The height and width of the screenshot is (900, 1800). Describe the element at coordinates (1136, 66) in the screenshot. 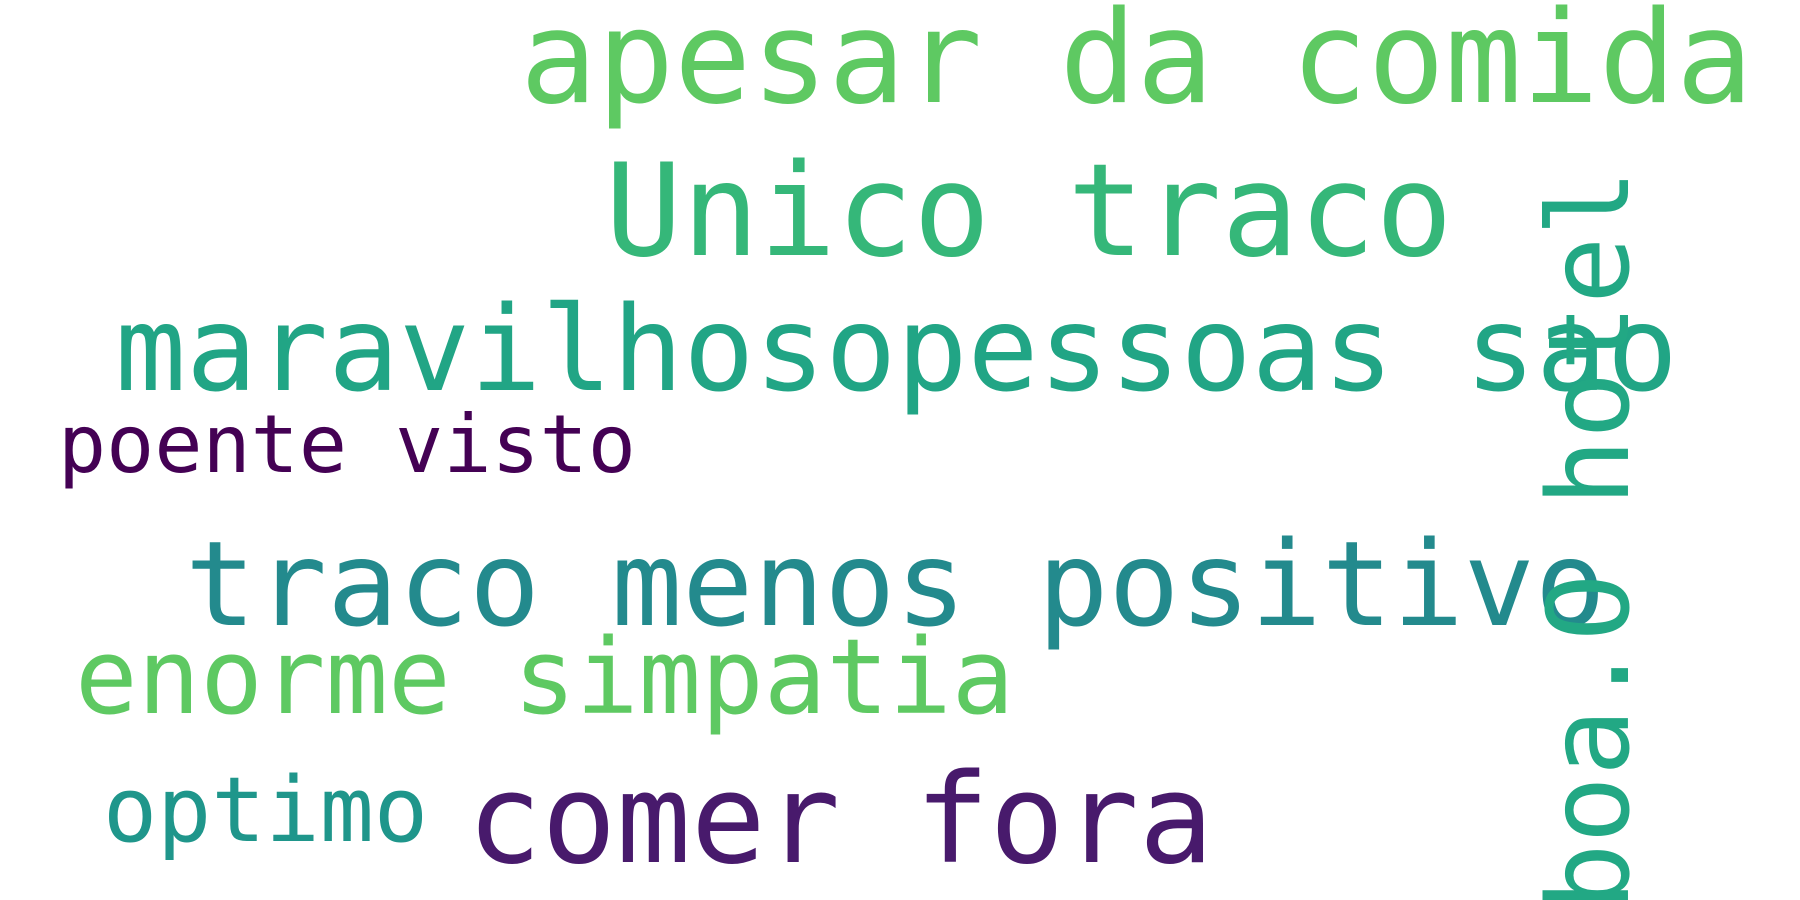

I see `word-apesar-da-comida: apesar da comida` at that location.